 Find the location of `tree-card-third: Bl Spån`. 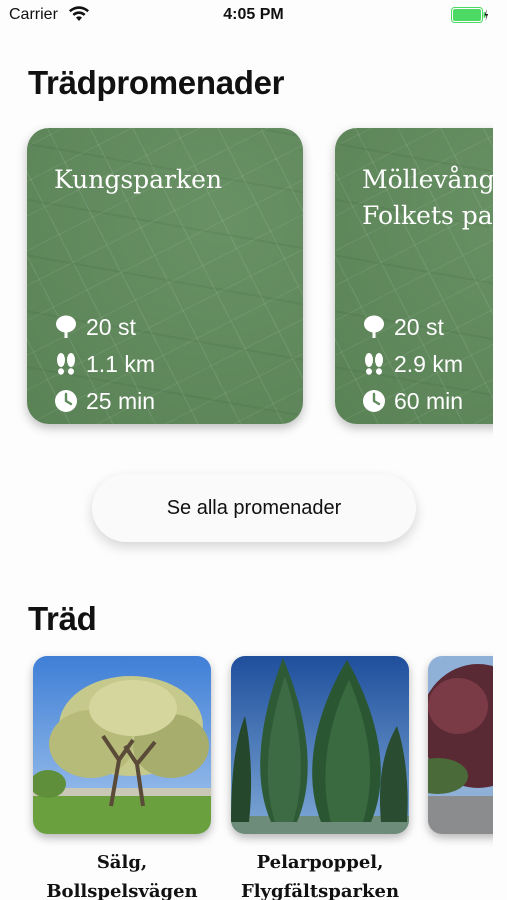

tree-card-third: Bl Spån is located at coordinates (460, 778).